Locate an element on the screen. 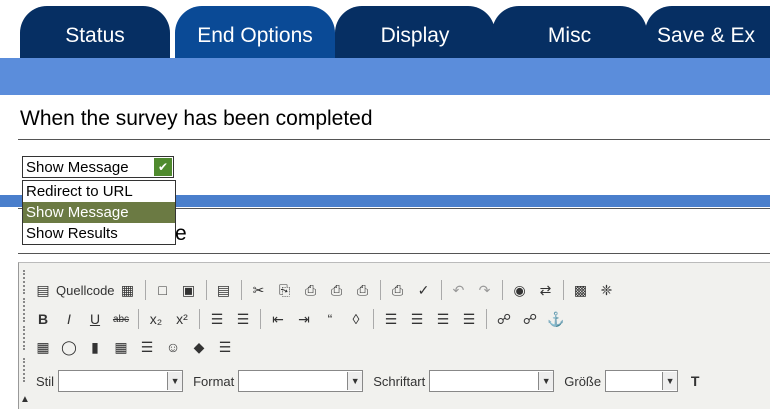 This screenshot has width=770, height=409. toolbar-row-3: ▦ ◯ ▮ ▦ ☰ ☺ ◆ ☰ is located at coordinates (134, 347).